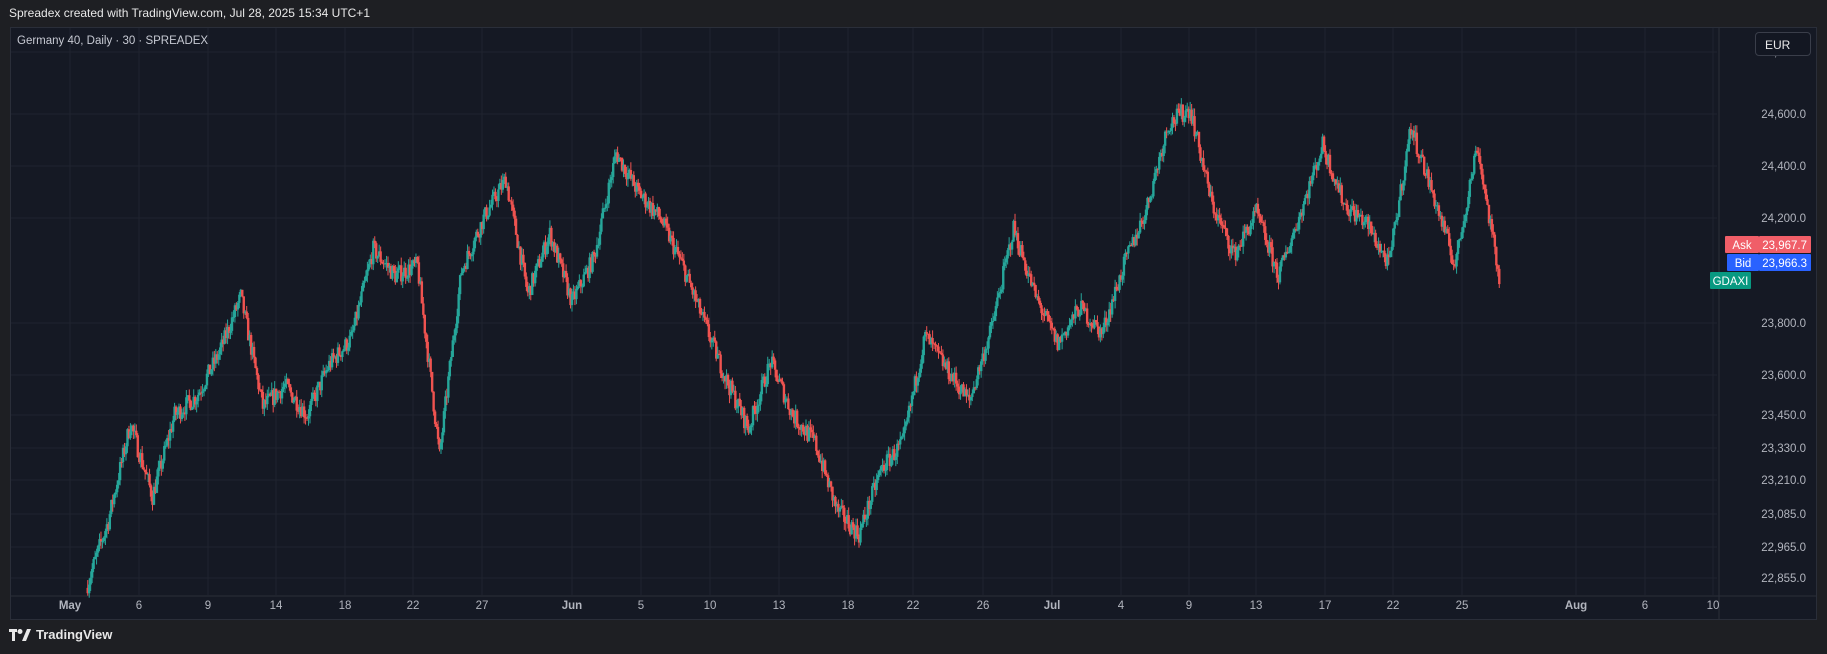 The width and height of the screenshot is (1827, 654). I want to click on tradingview-logo: TradingView, so click(60, 634).